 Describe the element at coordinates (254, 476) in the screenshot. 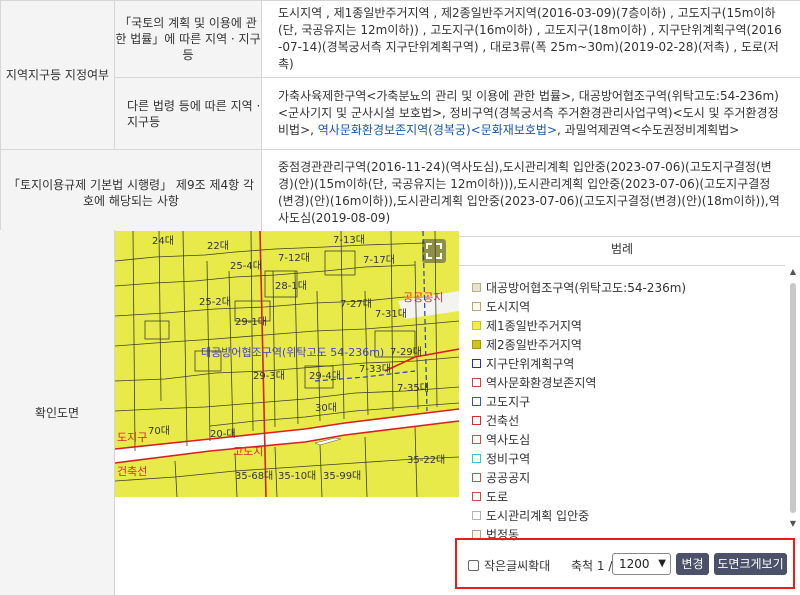

I see `parcel-label: 35-68대` at that location.